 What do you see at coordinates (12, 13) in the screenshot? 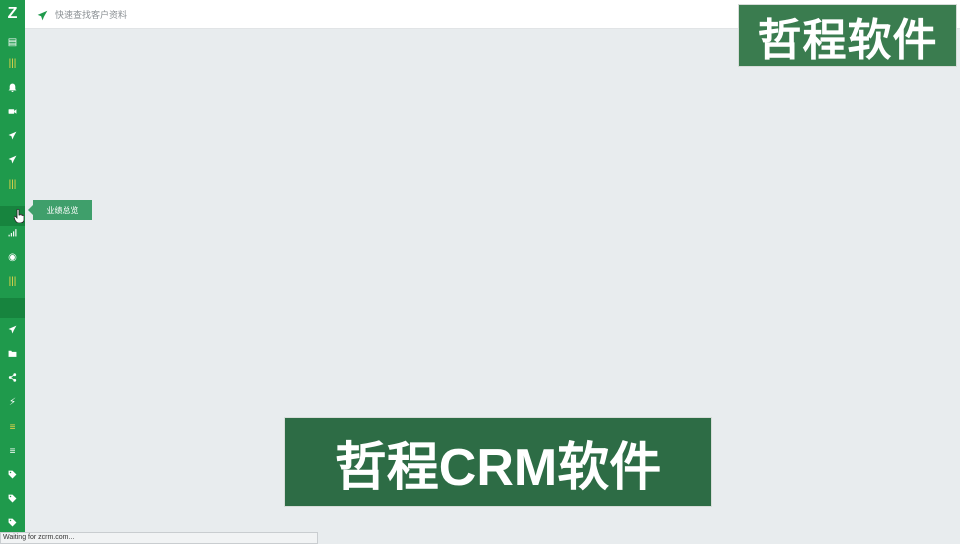
I see `logo: Z` at bounding box center [12, 13].